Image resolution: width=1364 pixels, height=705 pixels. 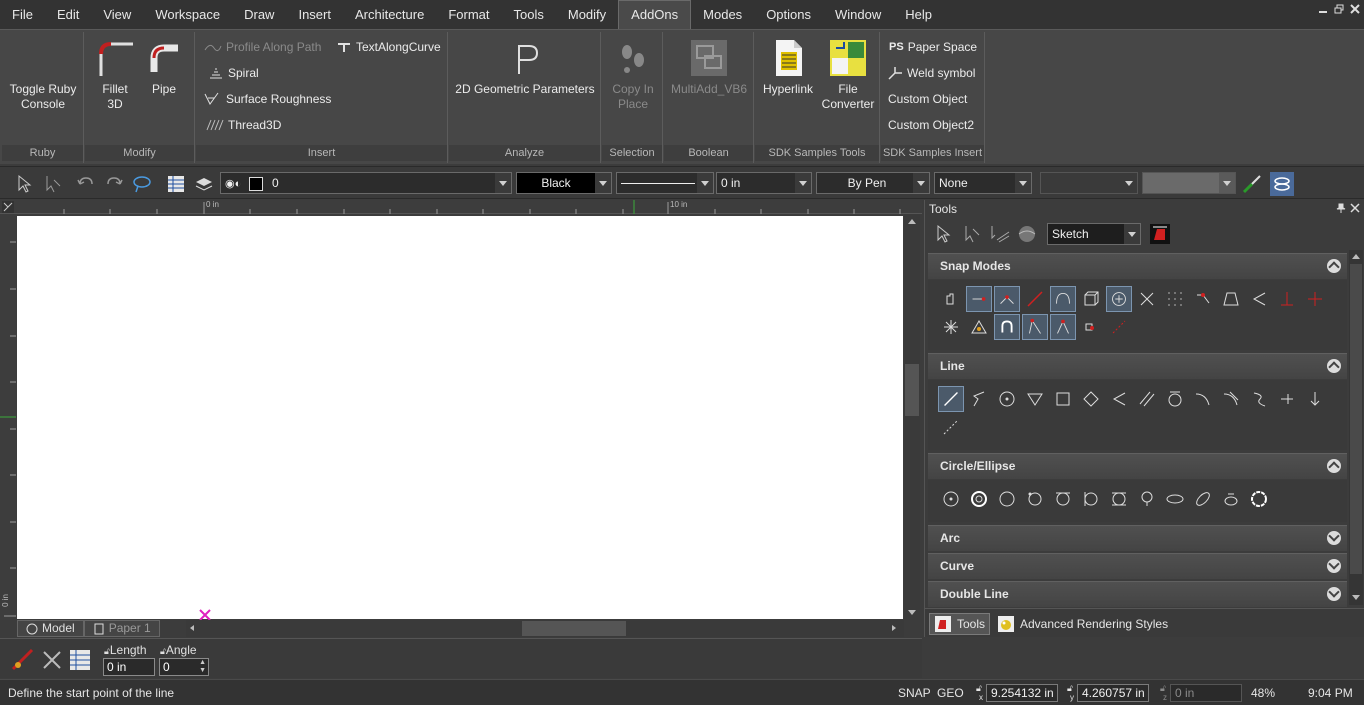 What do you see at coordinates (1119, 399) in the screenshot?
I see `line-angle-icon` at bounding box center [1119, 399].